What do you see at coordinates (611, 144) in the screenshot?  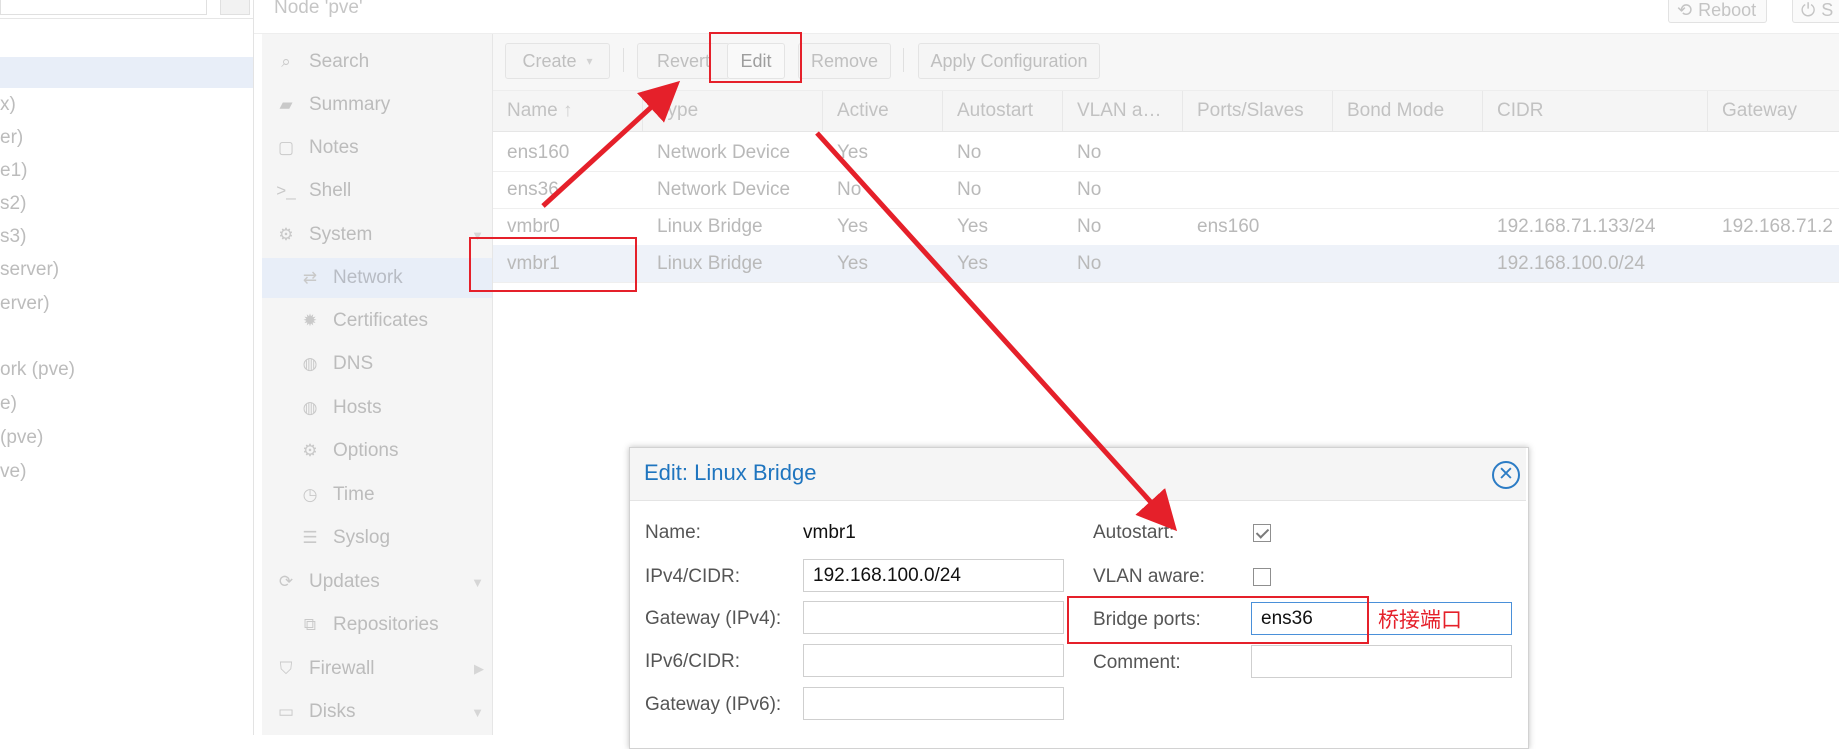 I see `arrow-to-edit` at bounding box center [611, 144].